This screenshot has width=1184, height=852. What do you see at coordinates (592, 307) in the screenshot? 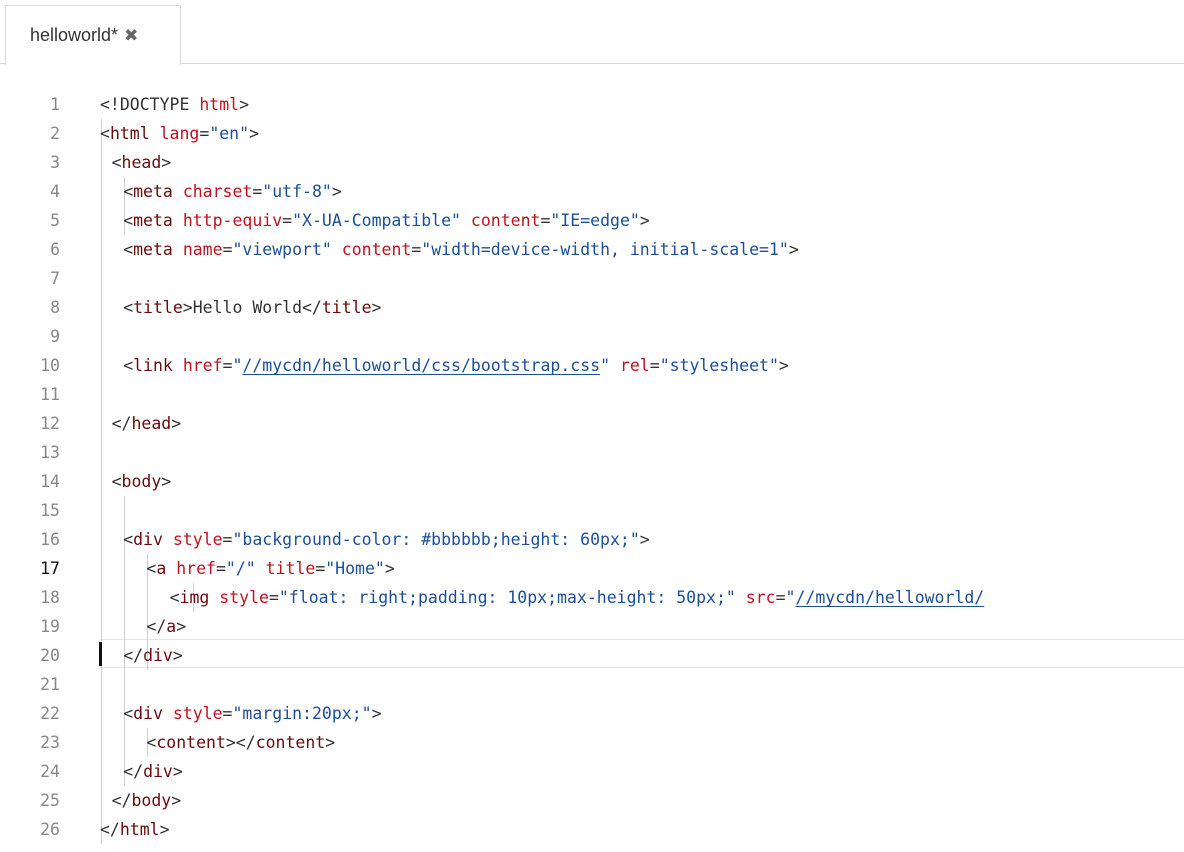
I see `code-line: 8 <title>Hello World</title>` at bounding box center [592, 307].